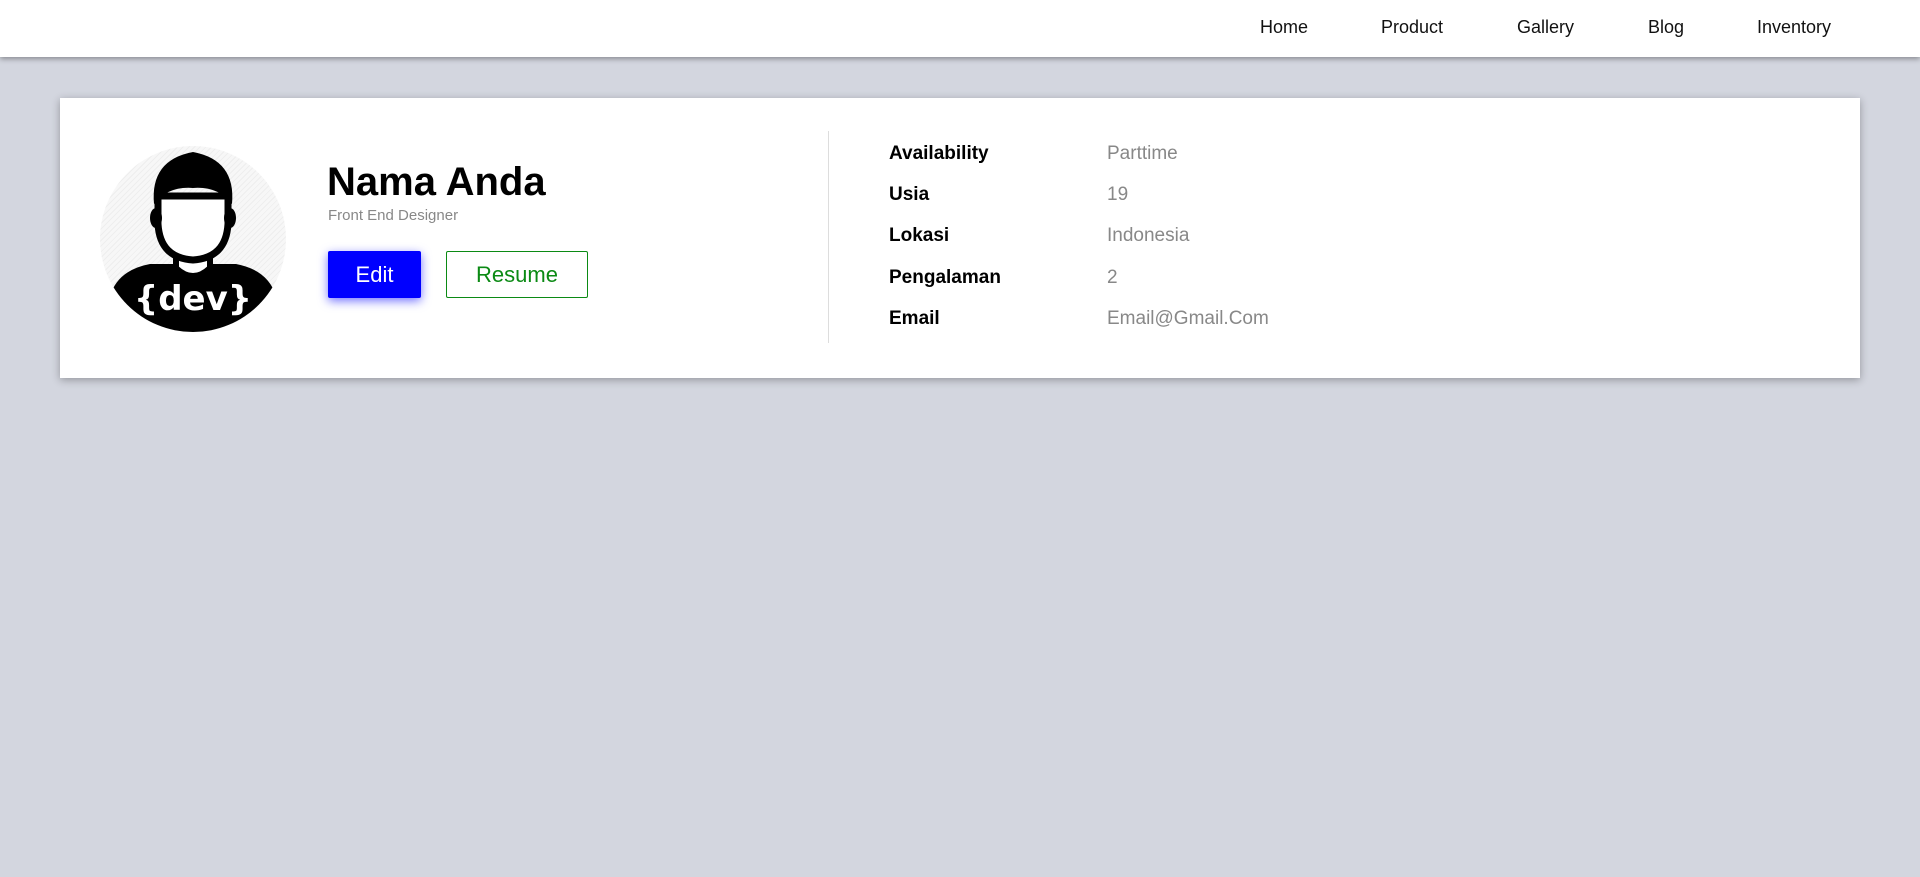 This screenshot has height=877, width=1920. I want to click on detail-label: Availability, so click(939, 153).